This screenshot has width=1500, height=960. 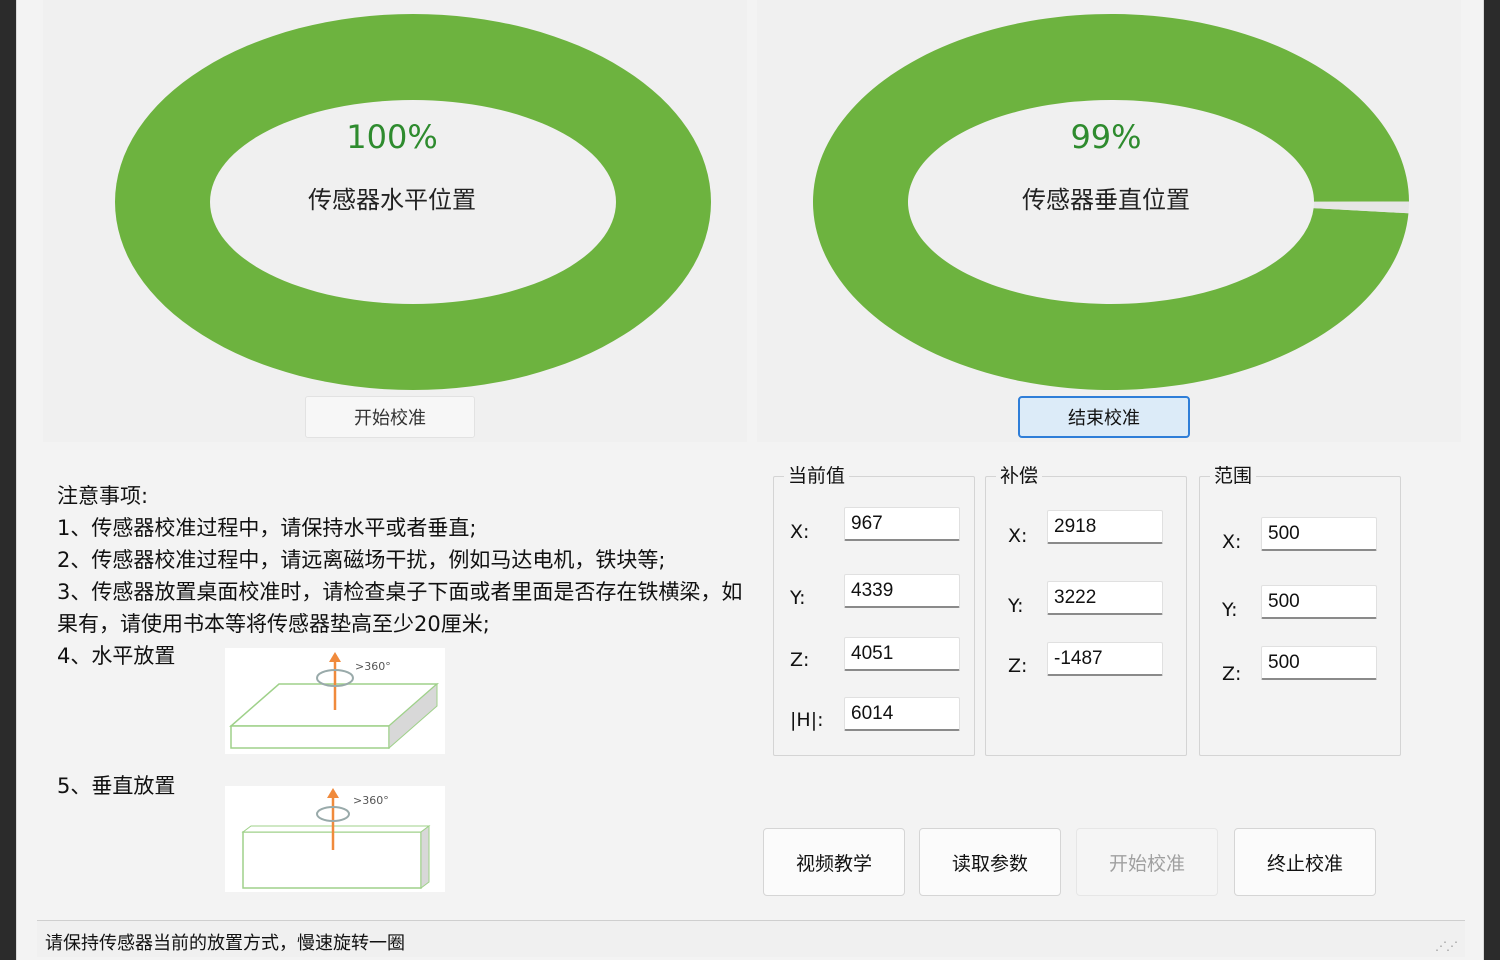 I want to click on range-y-input, so click(x=1319, y=602).